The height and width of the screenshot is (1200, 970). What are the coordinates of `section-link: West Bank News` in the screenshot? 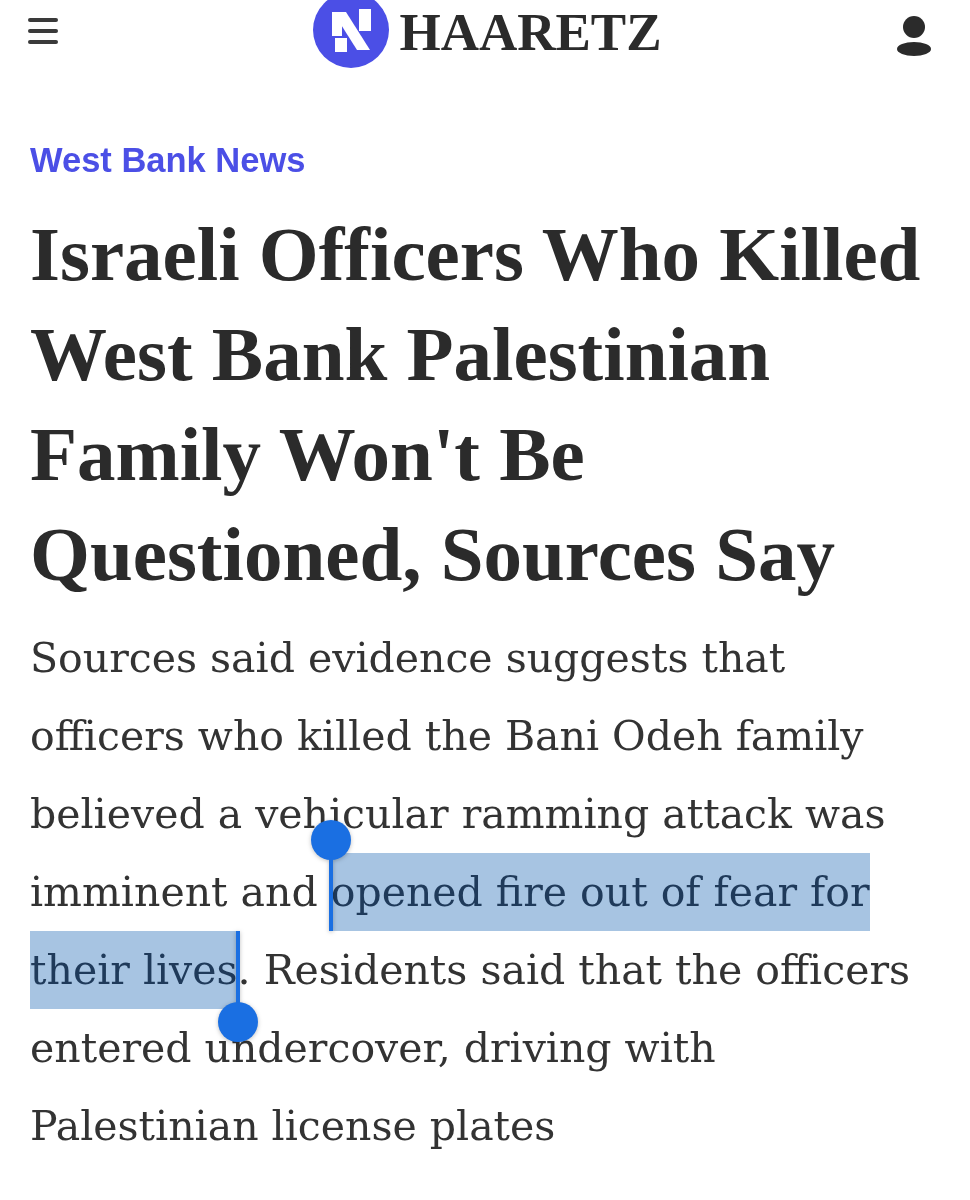 It's located at (168, 160).